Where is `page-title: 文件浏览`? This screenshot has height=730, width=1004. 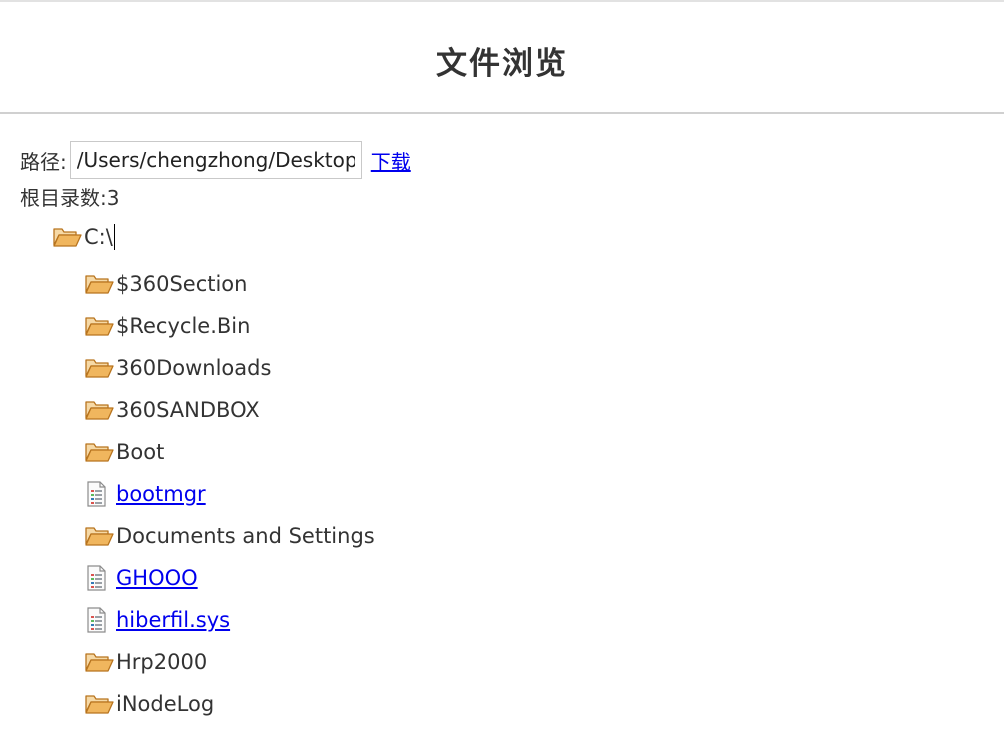 page-title: 文件浏览 is located at coordinates (502, 64).